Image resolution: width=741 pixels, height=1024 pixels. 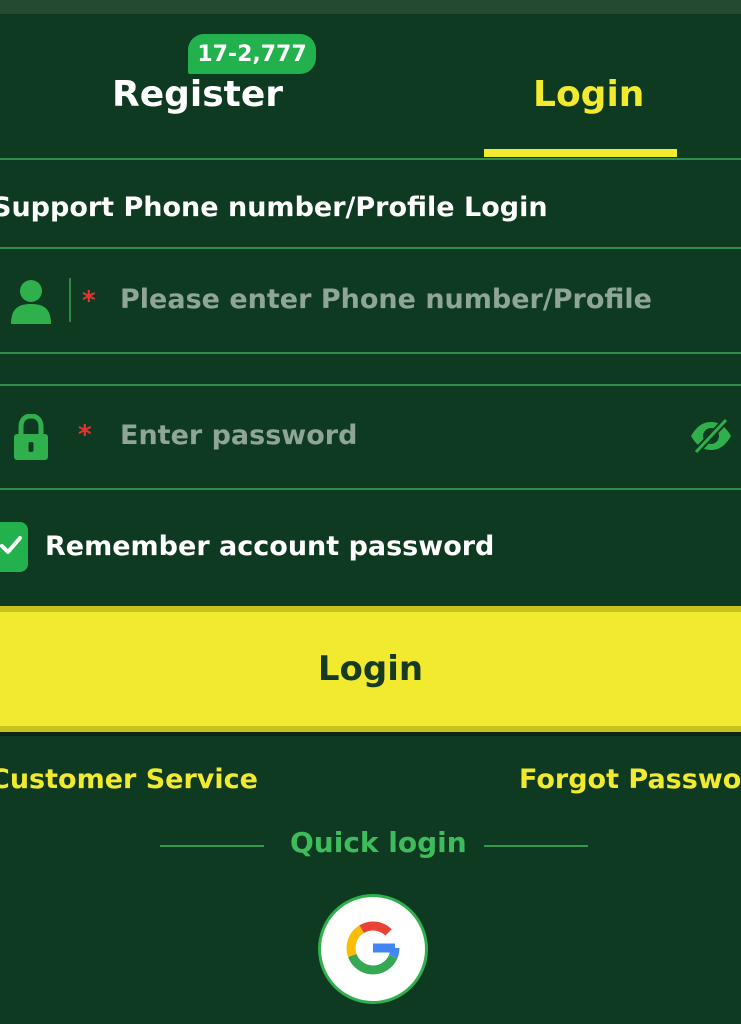 I want to click on quick-login-row: Quick login, so click(x=370, y=846).